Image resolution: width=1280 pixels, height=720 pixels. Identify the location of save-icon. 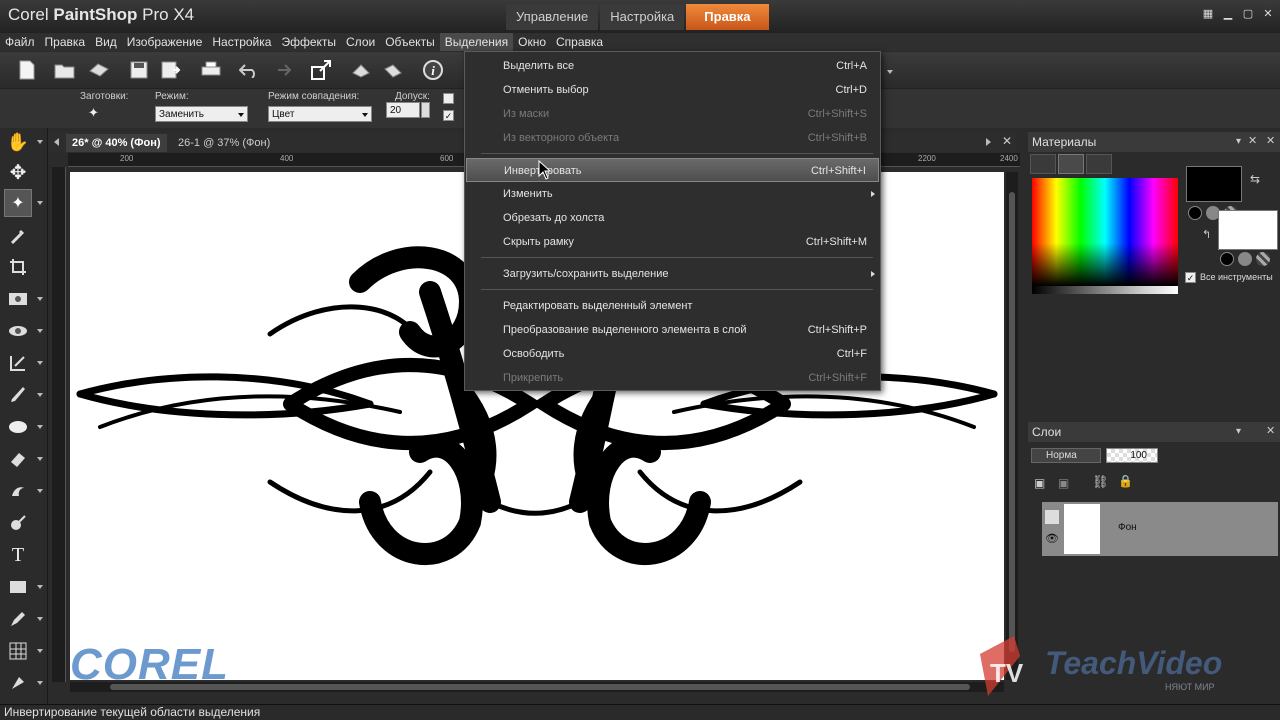
(139, 70).